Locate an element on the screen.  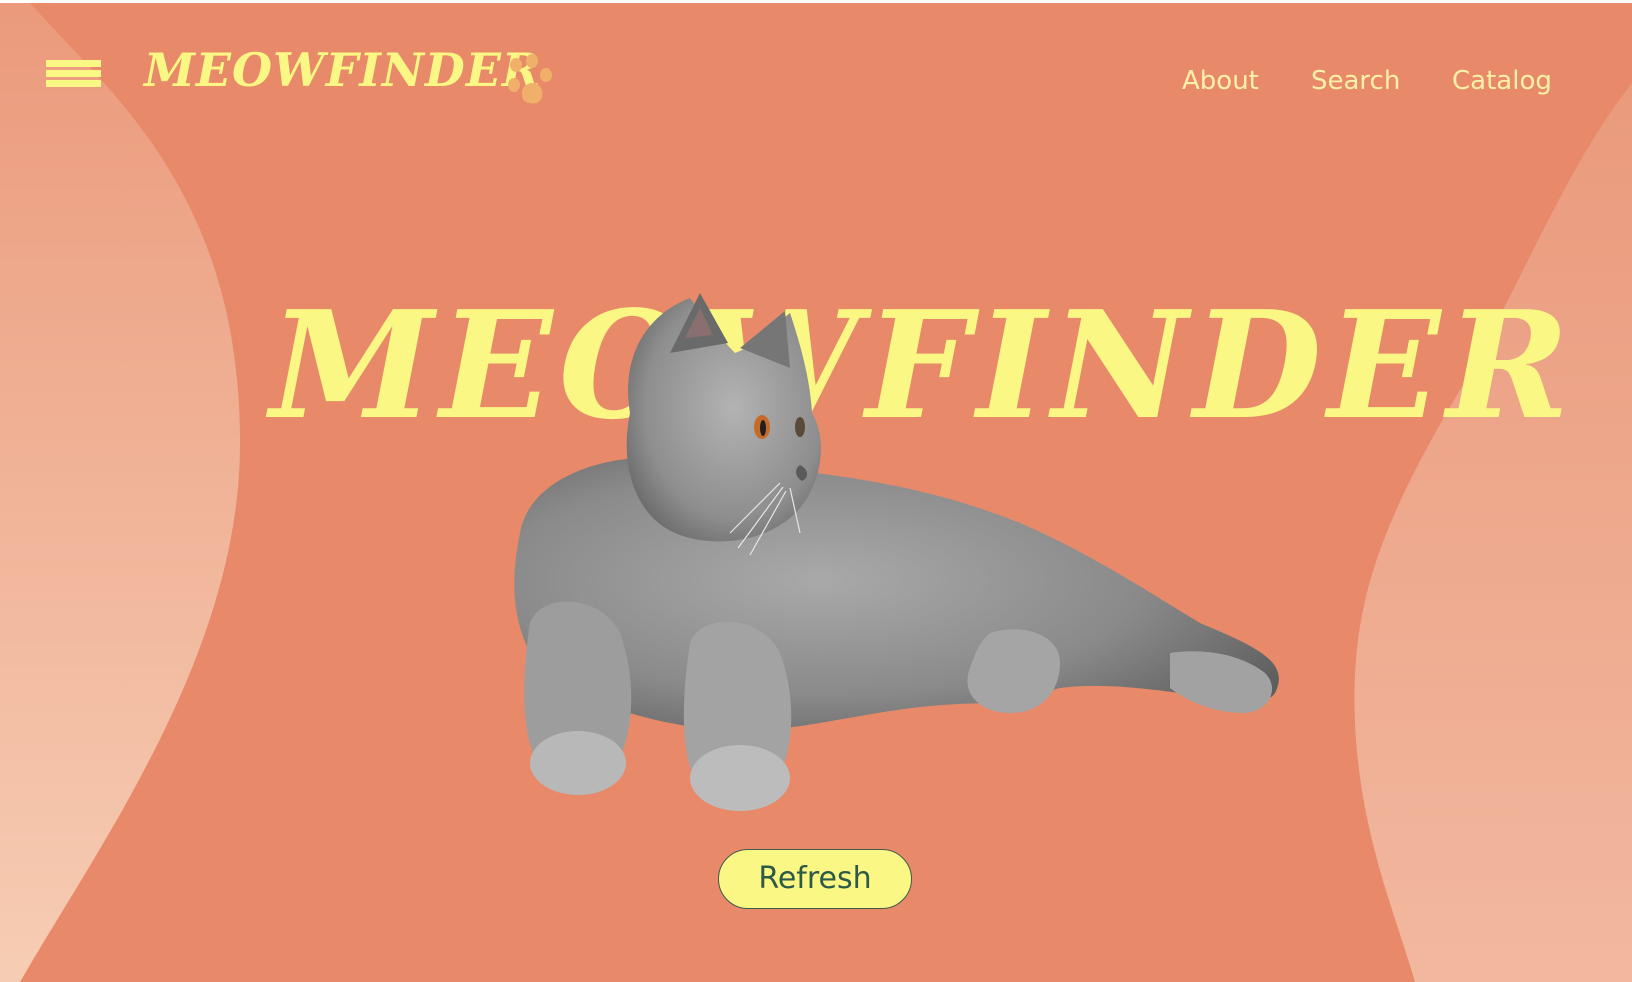
nav-link-about: About is located at coordinates (1220, 81).